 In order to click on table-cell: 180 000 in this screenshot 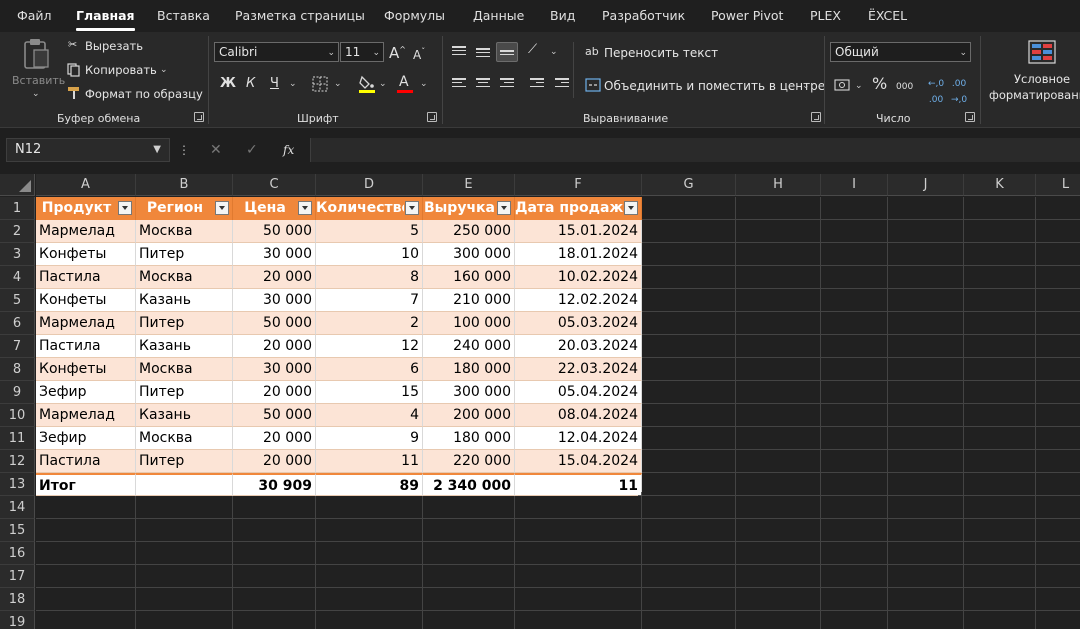, I will do `click(469, 438)`.